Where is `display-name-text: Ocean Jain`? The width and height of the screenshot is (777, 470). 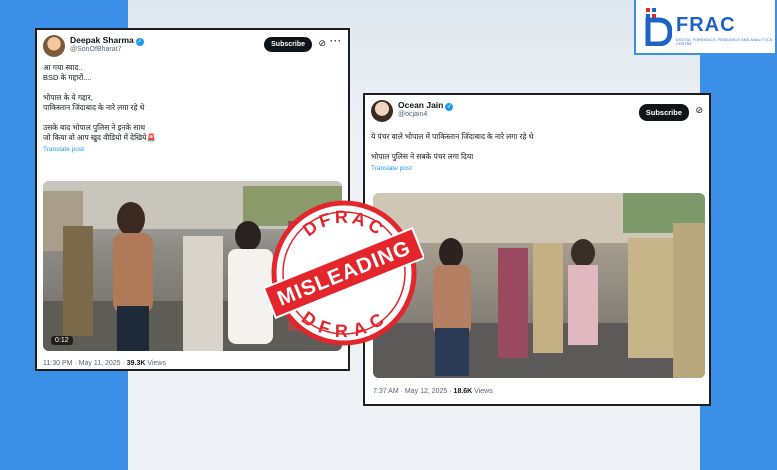
display-name-text: Ocean Jain is located at coordinates (421, 105).